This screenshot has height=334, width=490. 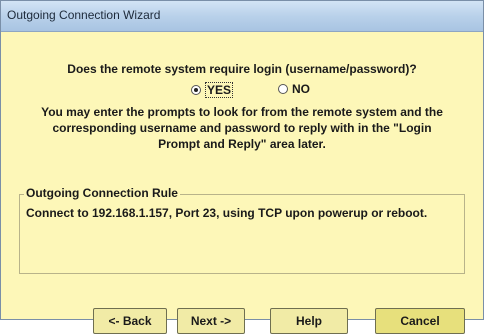 I want to click on radio-no-indicator, so click(x=283, y=89).